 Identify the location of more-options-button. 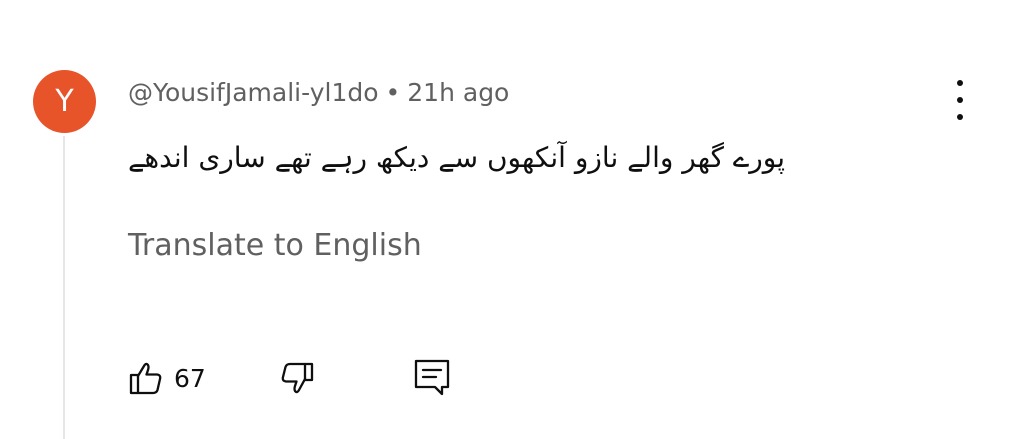
(960, 100).